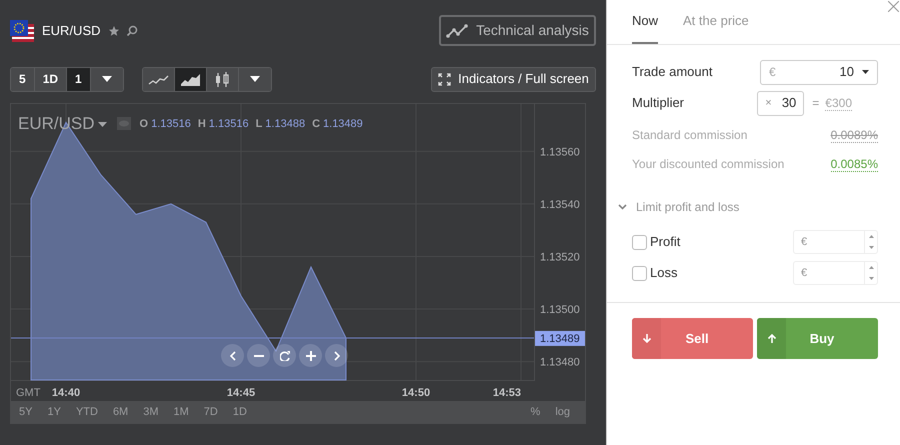 The height and width of the screenshot is (445, 900). I want to click on time-axis-label: 14:50, so click(416, 393).